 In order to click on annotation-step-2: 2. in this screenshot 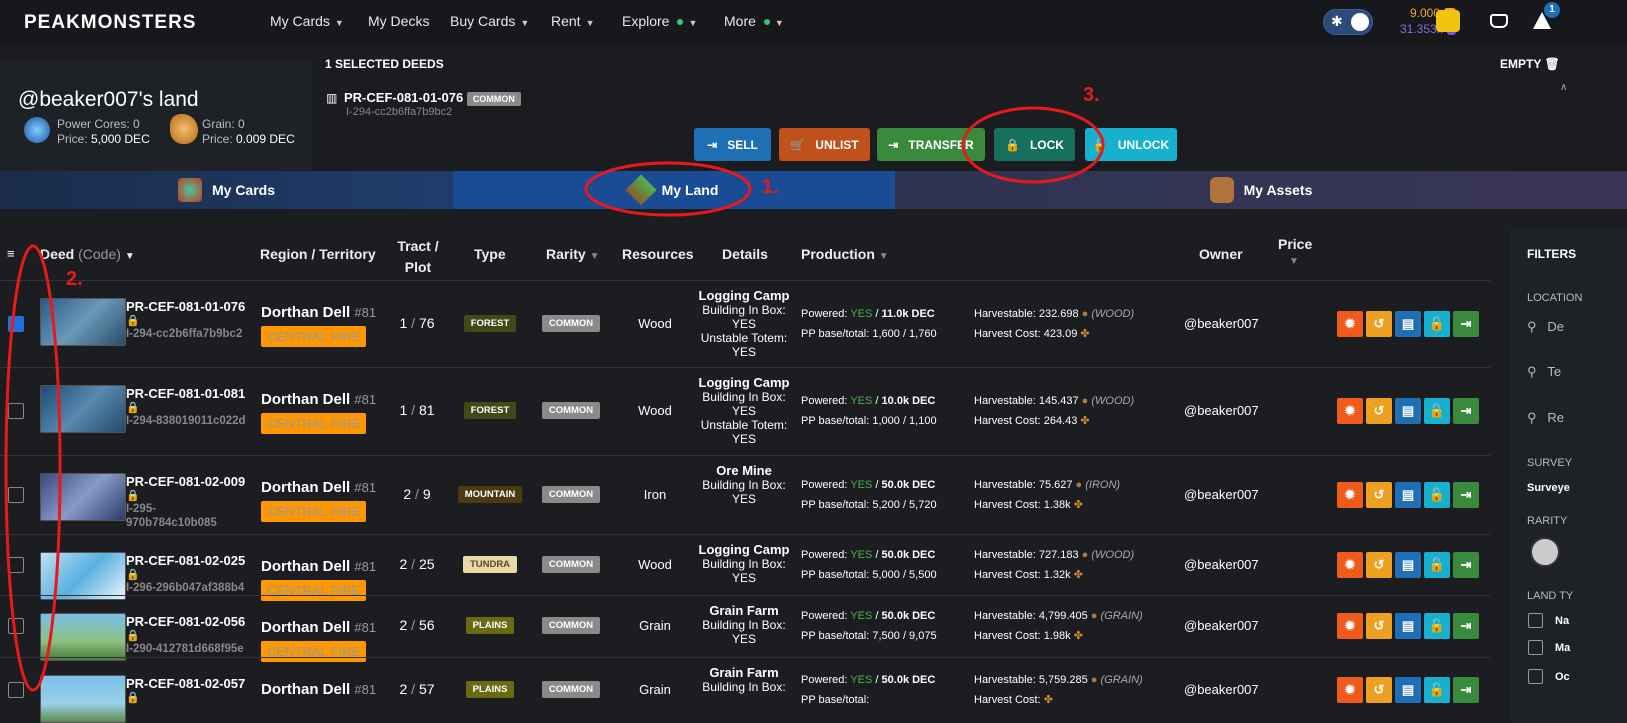, I will do `click(74, 279)`.